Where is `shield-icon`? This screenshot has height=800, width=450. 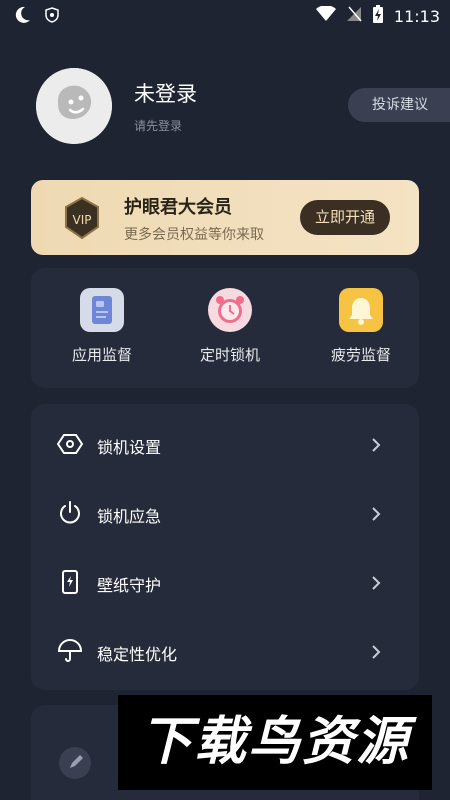
shield-icon is located at coordinates (52, 17).